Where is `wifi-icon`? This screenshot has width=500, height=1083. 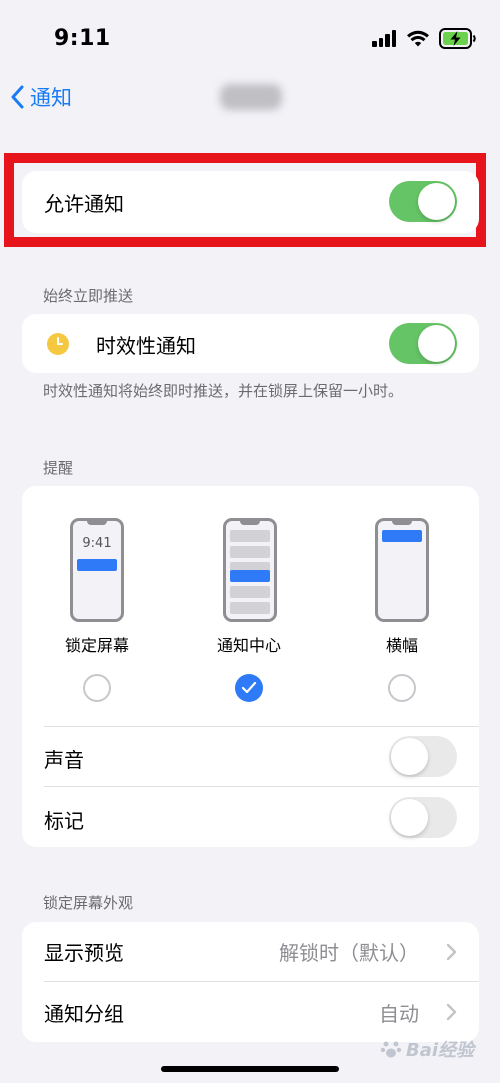 wifi-icon is located at coordinates (418, 38).